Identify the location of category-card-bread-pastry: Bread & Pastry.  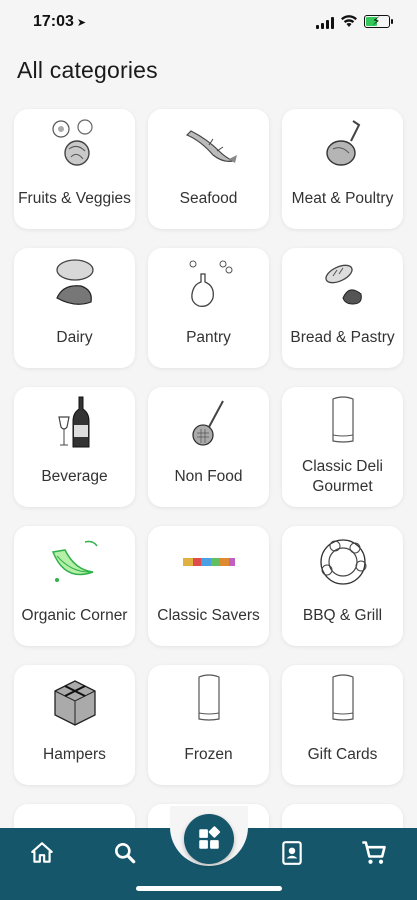
(342, 308).